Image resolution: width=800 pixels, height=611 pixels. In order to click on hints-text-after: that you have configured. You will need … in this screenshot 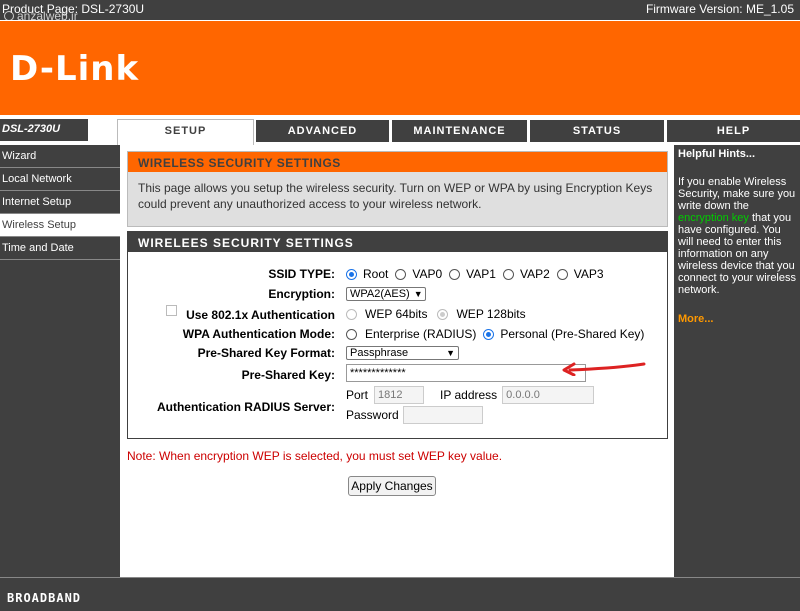, I will do `click(737, 254)`.